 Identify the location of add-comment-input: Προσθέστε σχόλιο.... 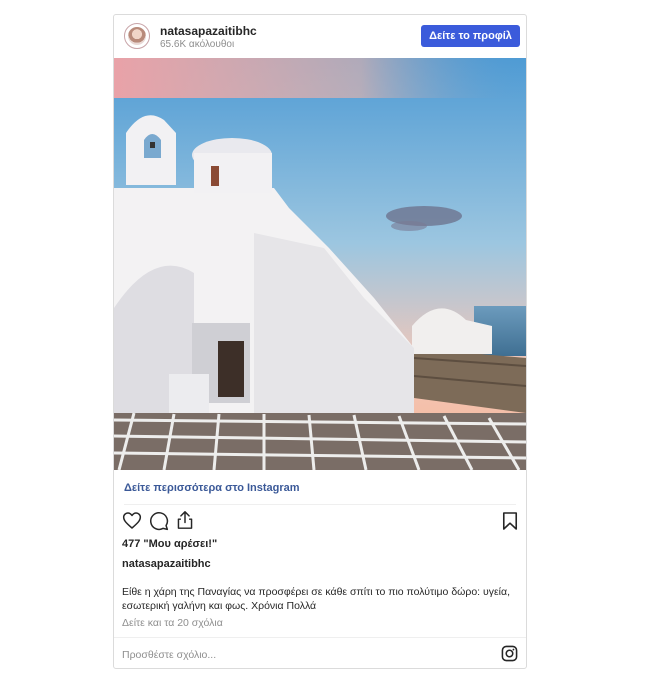
(169, 655).